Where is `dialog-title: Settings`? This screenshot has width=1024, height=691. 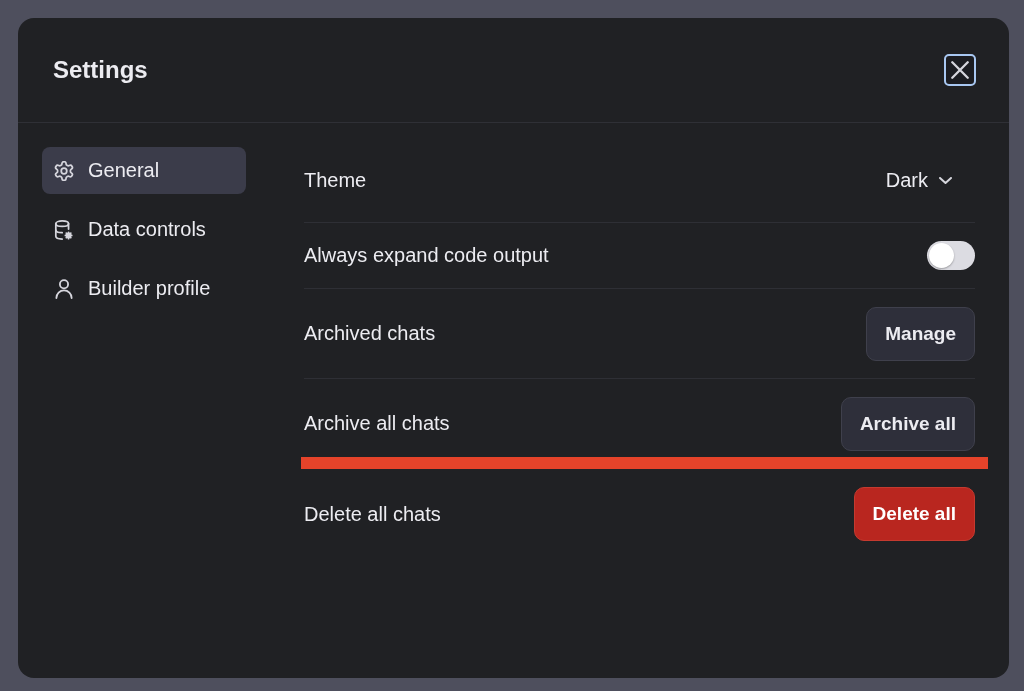
dialog-title: Settings is located at coordinates (100, 70).